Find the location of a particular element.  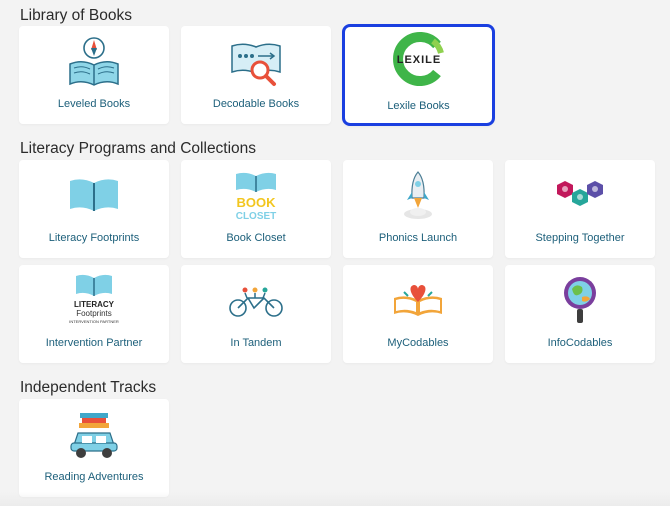

card-in-tandem: In Tandem is located at coordinates (256, 314).